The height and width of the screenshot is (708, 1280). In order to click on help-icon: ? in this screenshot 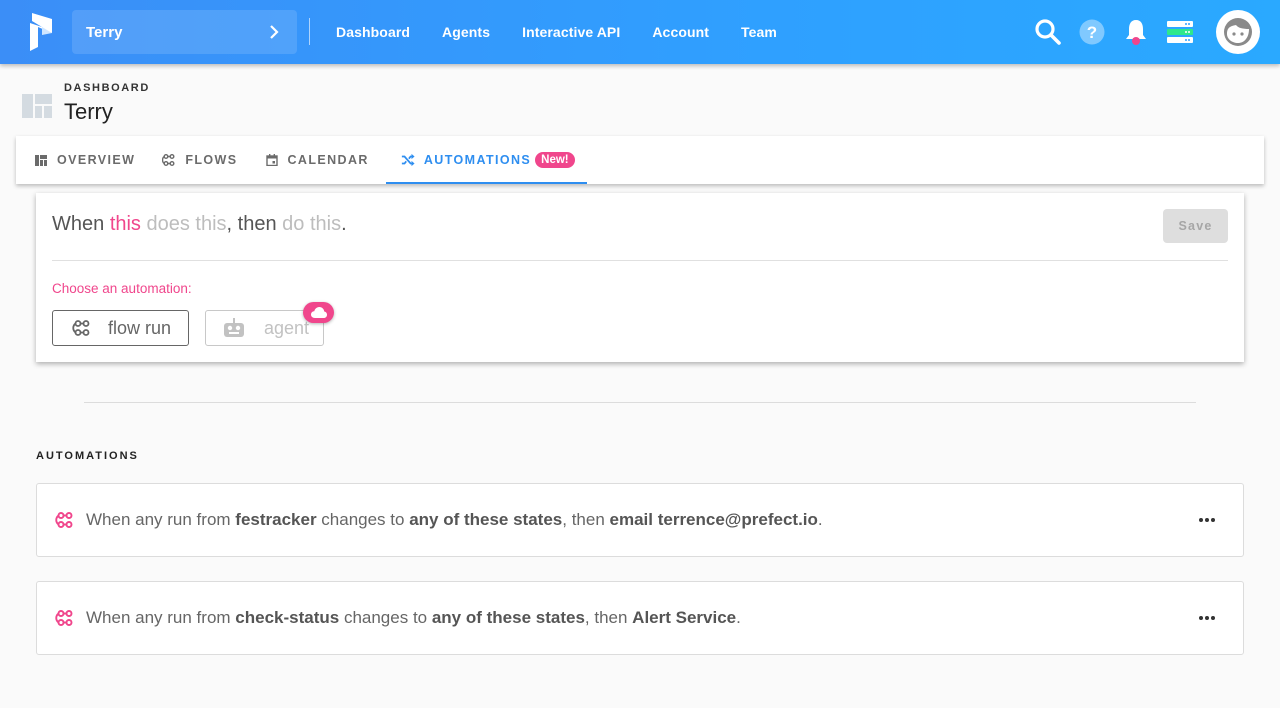, I will do `click(1092, 32)`.